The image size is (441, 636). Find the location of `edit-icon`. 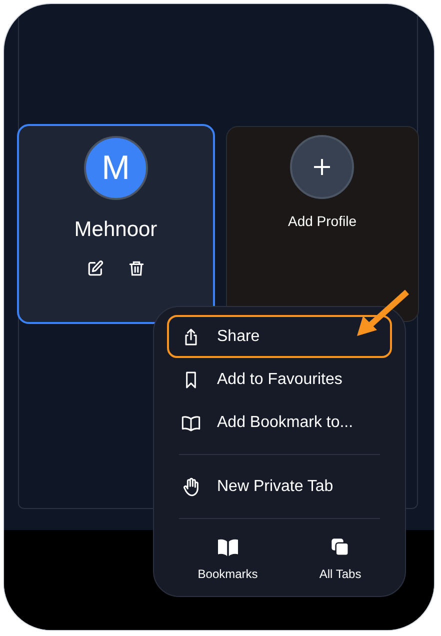

edit-icon is located at coordinates (95, 268).